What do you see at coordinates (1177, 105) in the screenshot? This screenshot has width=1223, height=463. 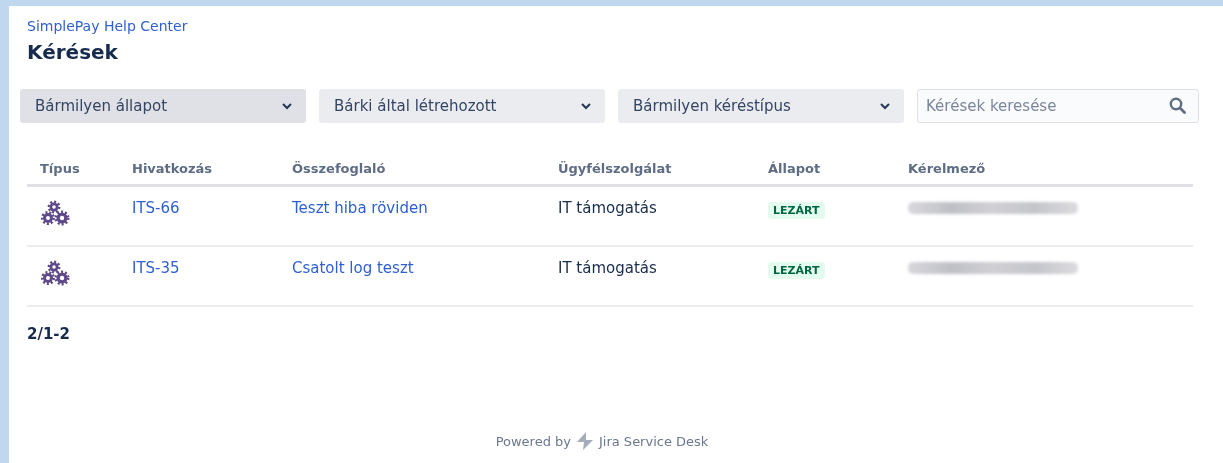 I see `search-icon` at bounding box center [1177, 105].